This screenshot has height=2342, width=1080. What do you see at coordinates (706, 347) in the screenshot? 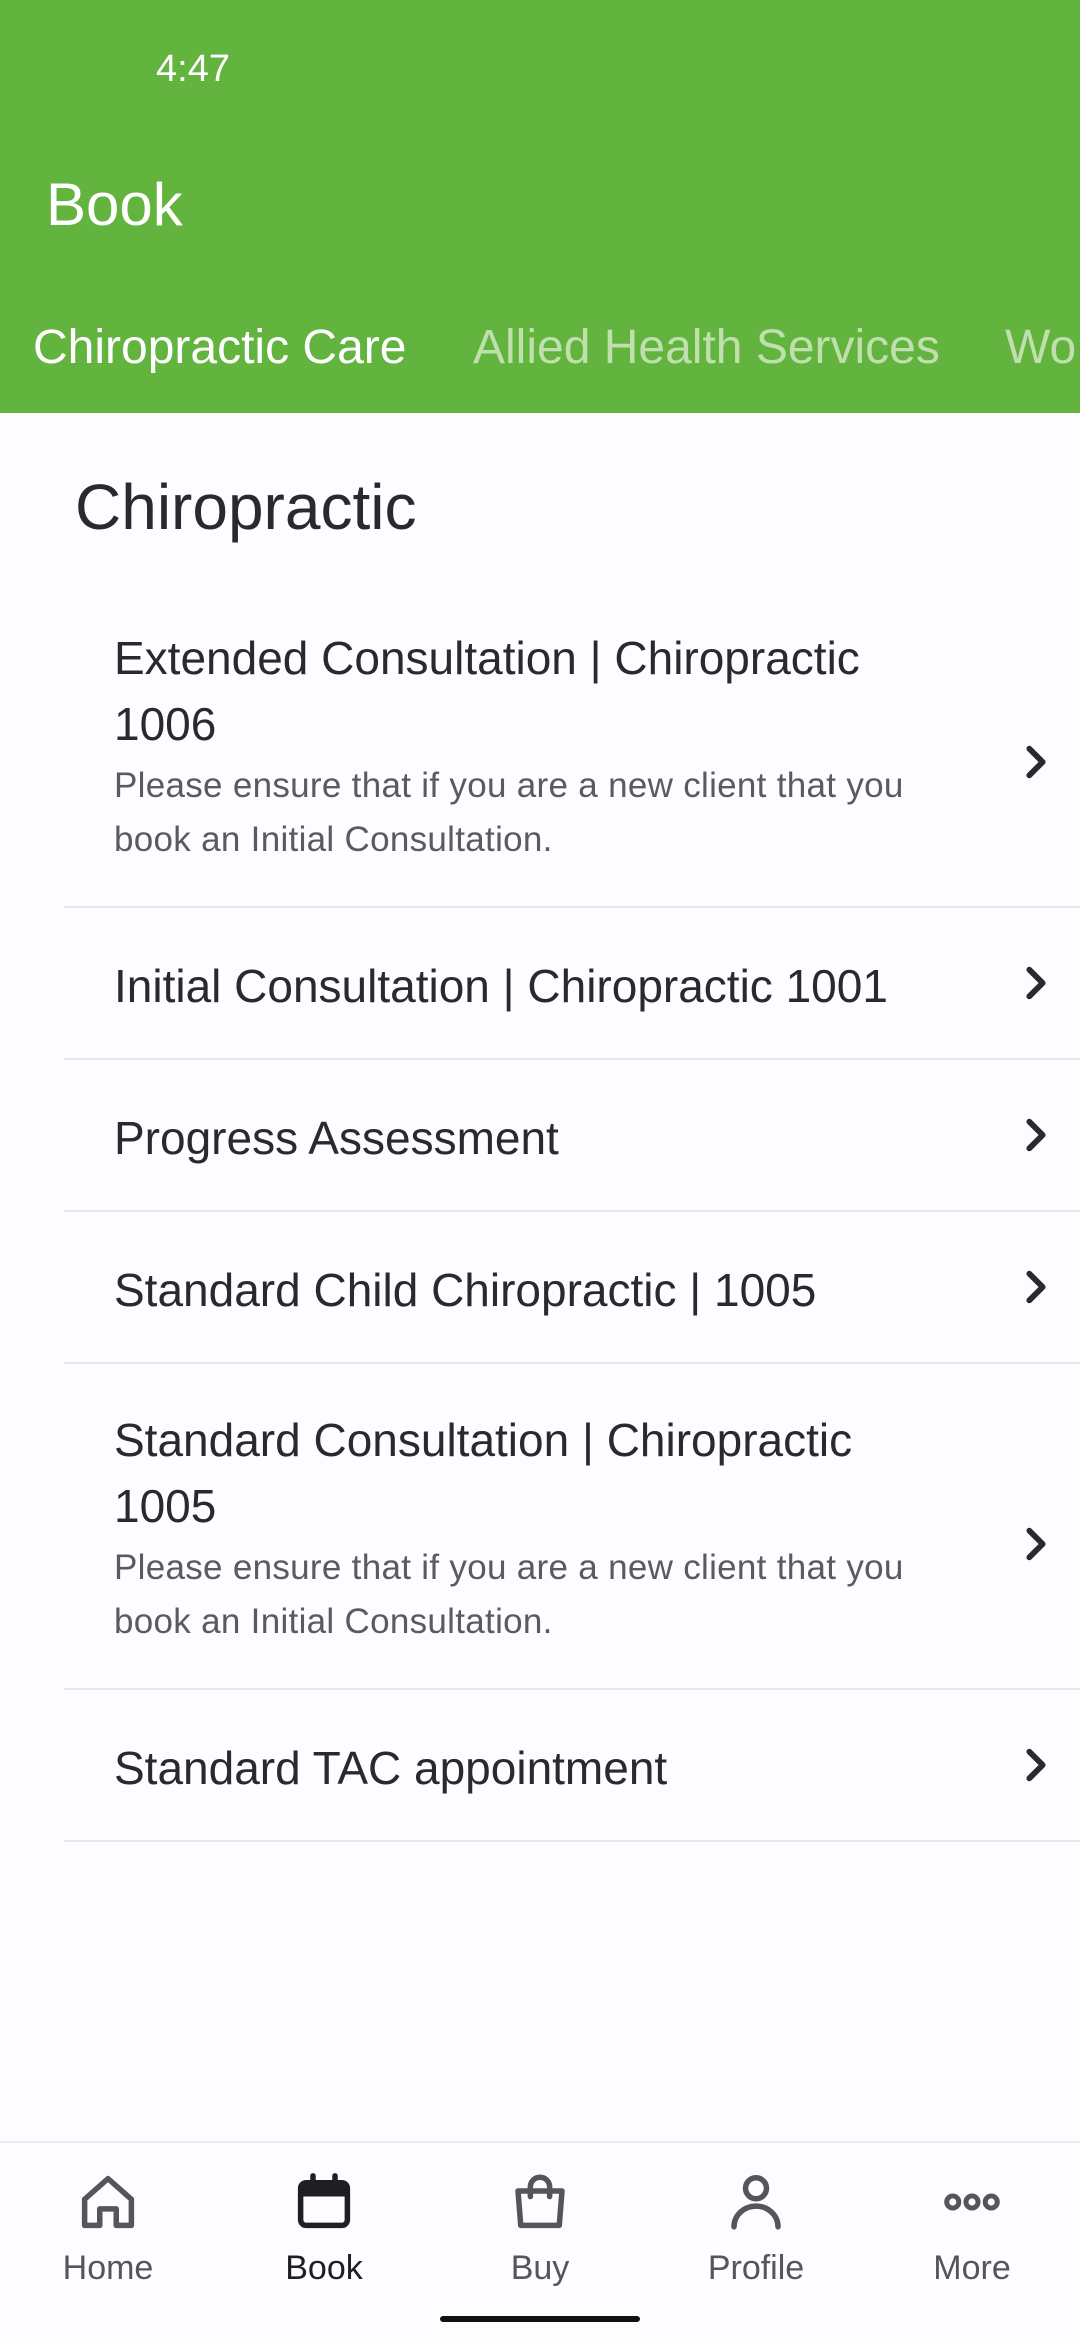
I see `tab-allied-health-services: Allied Health Services` at bounding box center [706, 347].